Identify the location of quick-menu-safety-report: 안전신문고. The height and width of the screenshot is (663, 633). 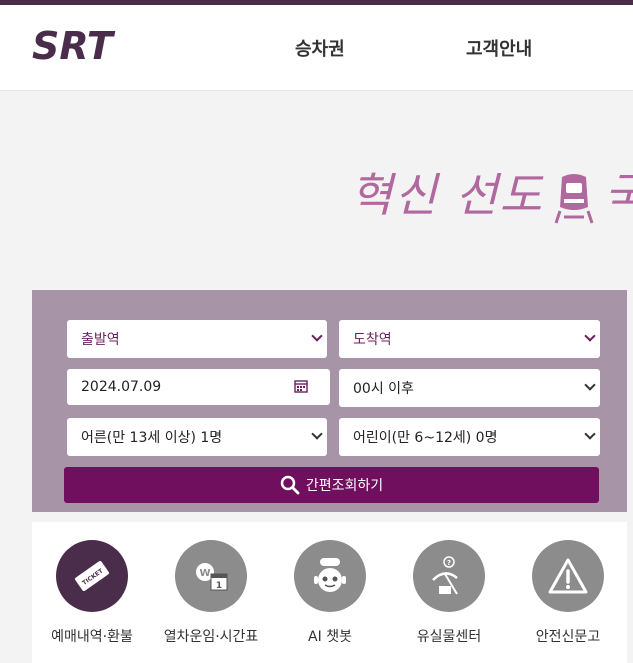
(568, 593).